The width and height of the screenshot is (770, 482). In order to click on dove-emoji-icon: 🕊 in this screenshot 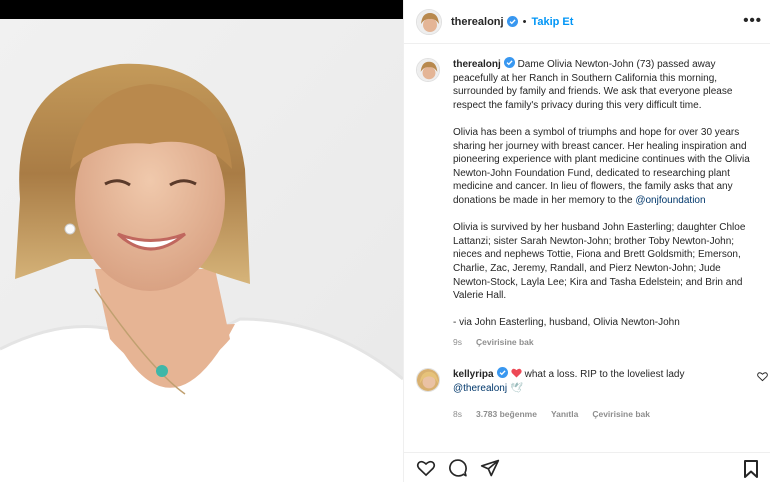, I will do `click(516, 389)`.